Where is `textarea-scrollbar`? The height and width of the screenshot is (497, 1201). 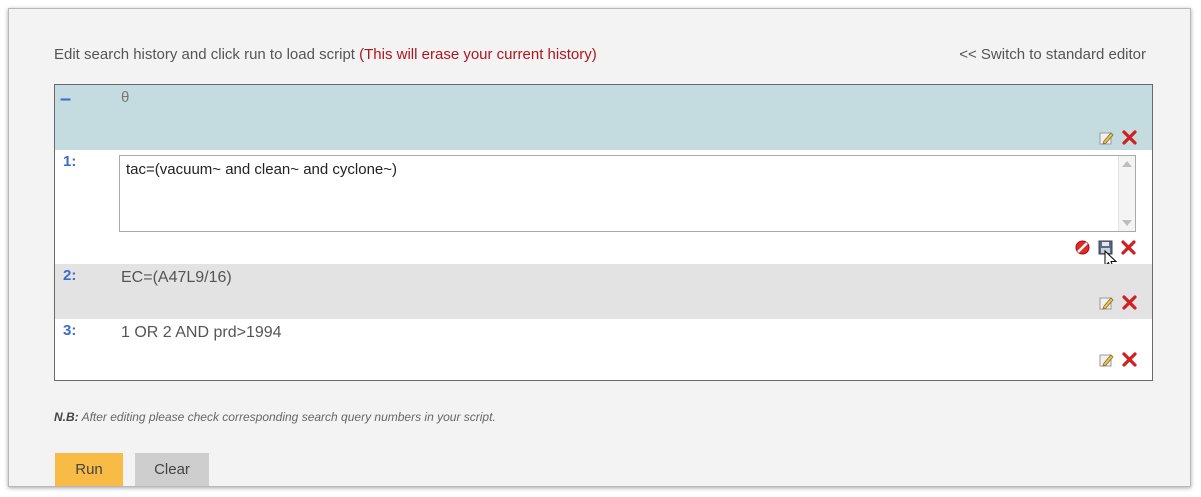
textarea-scrollbar is located at coordinates (1126, 193).